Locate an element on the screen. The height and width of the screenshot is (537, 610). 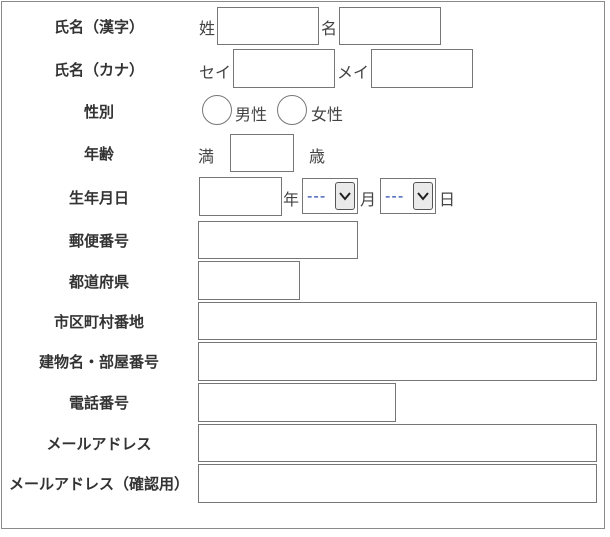
label-email: メールアドレス is located at coordinates (99, 444).